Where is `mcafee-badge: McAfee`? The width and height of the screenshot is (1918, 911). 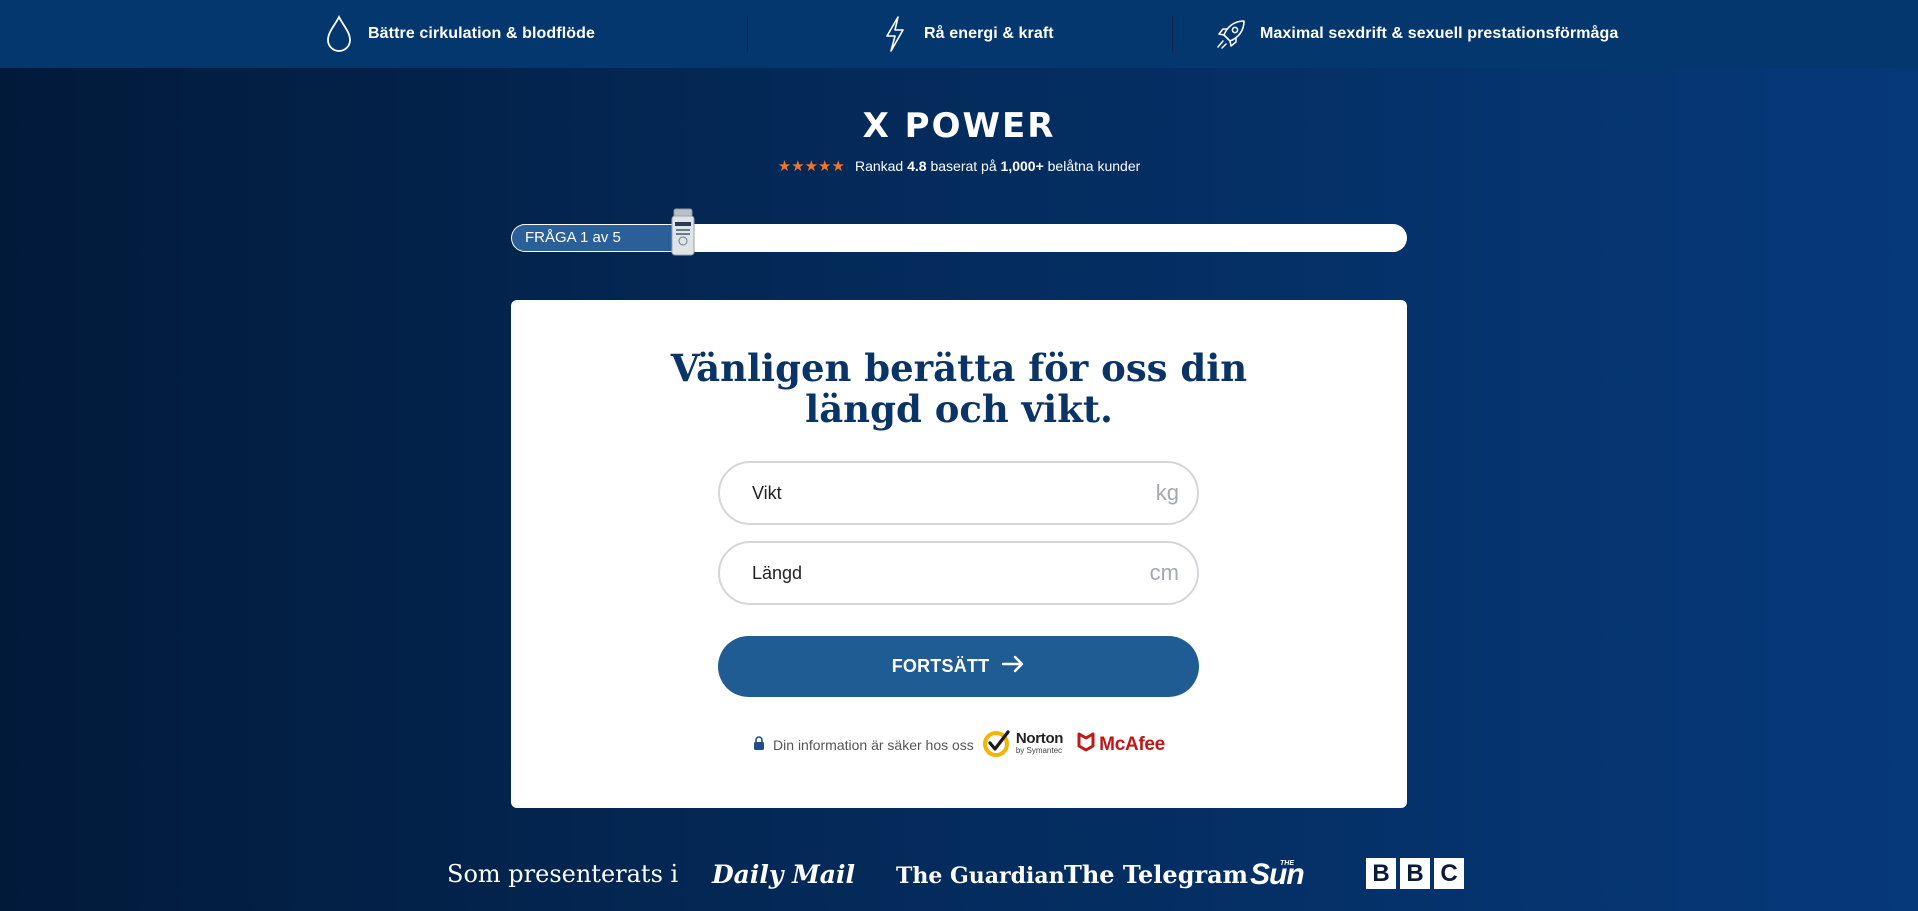
mcafee-badge: McAfee is located at coordinates (1121, 745).